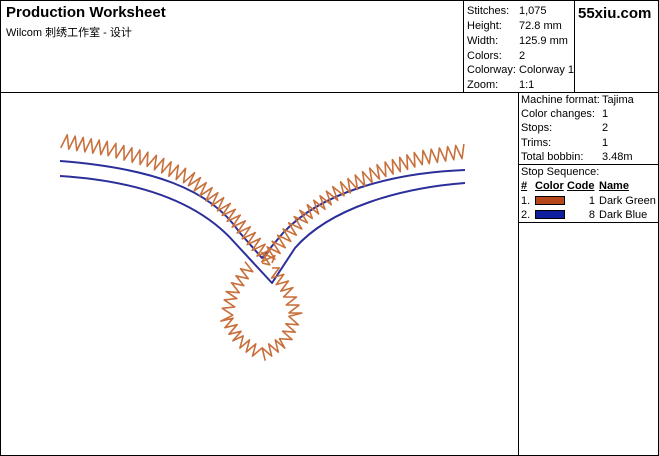  What do you see at coordinates (536, 143) in the screenshot?
I see `trims-label: Trims:` at bounding box center [536, 143].